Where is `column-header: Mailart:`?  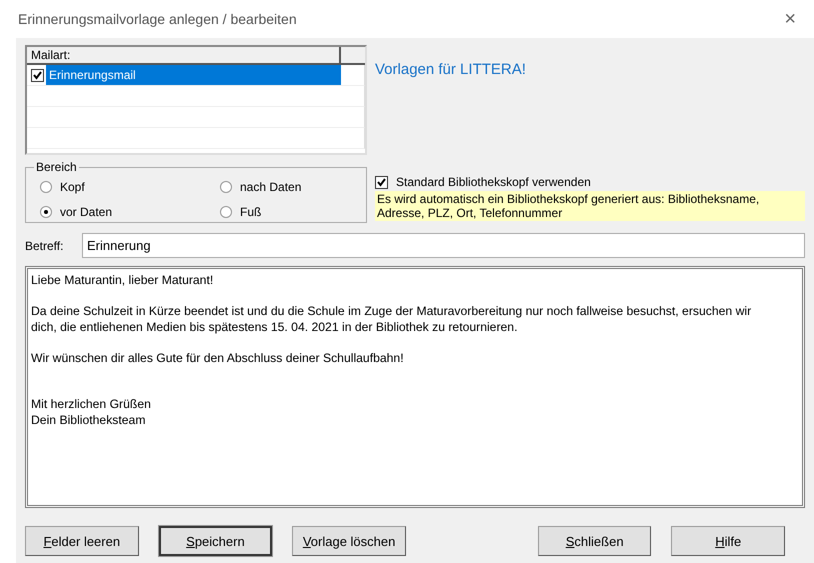 column-header: Mailart: is located at coordinates (184, 56).